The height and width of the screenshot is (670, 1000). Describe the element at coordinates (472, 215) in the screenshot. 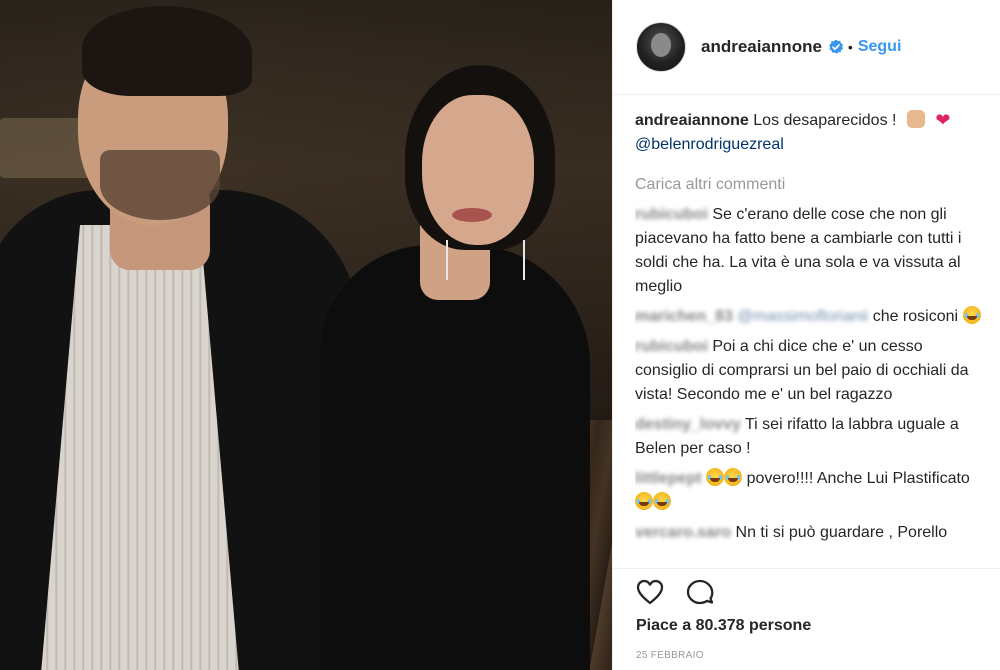

I see `woman-lips` at that location.